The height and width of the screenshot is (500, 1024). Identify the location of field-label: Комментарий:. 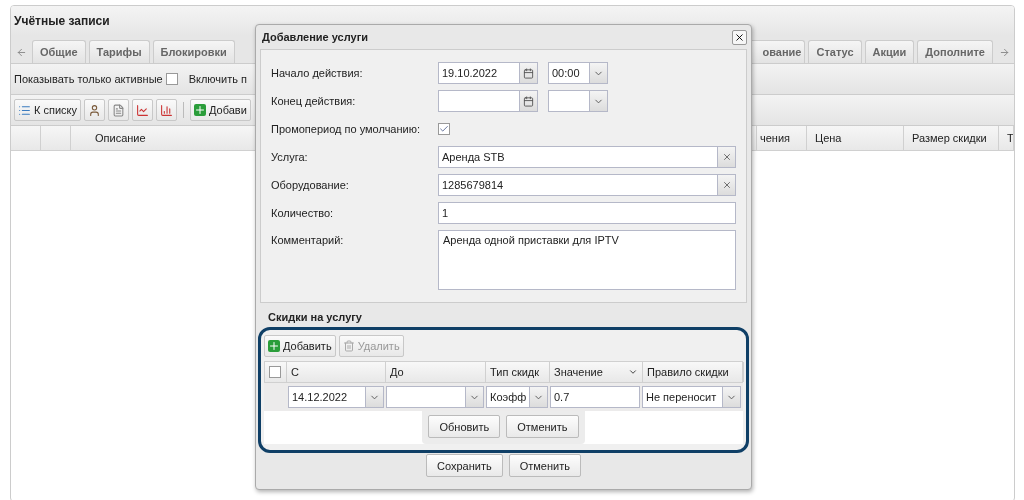
(308, 239).